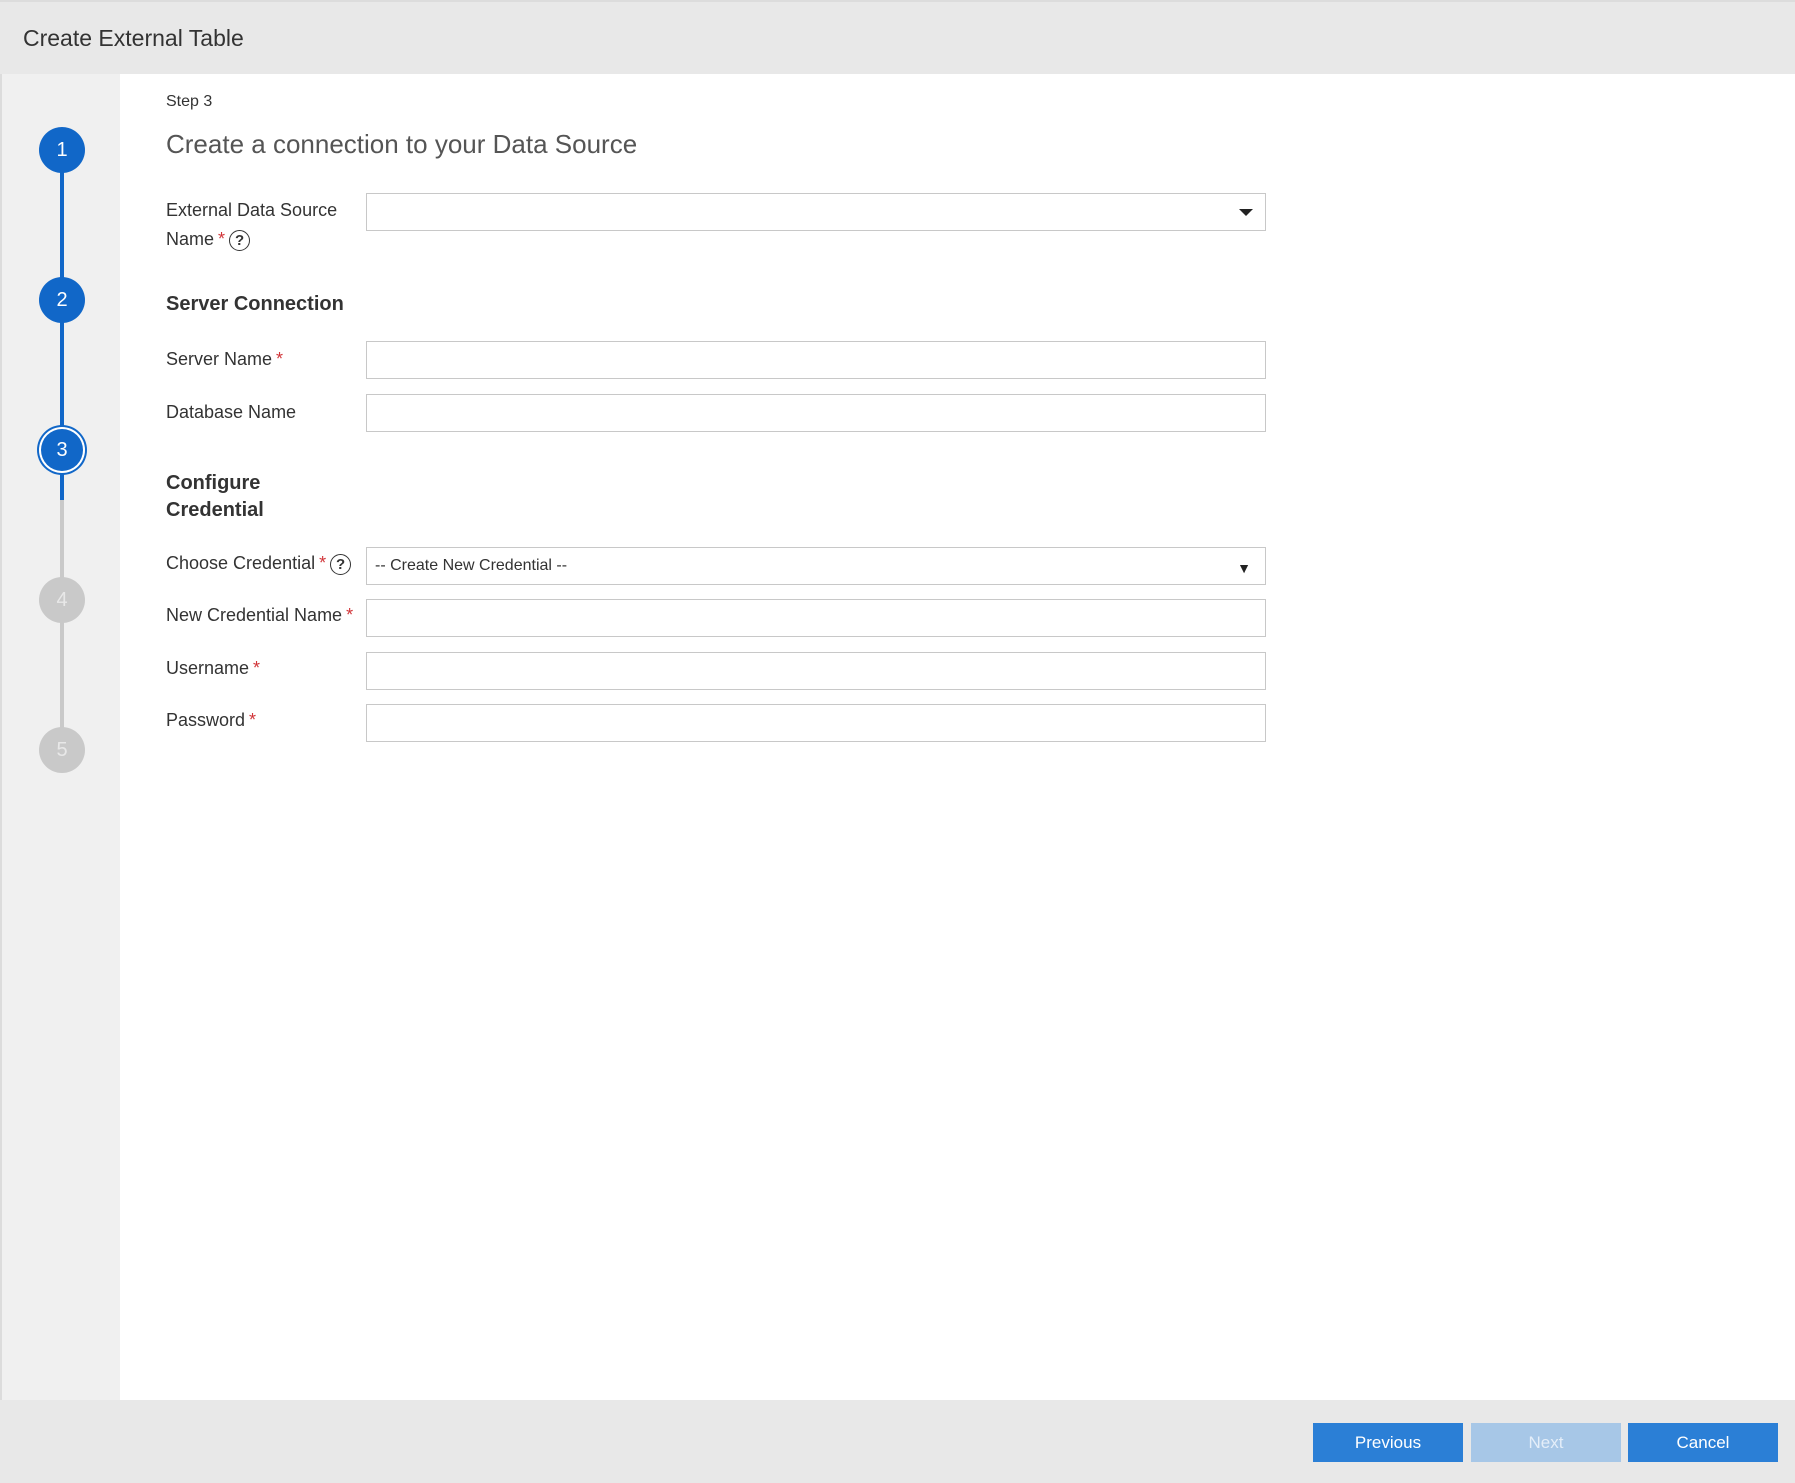  What do you see at coordinates (1546, 1442) in the screenshot?
I see `next-button: Next` at bounding box center [1546, 1442].